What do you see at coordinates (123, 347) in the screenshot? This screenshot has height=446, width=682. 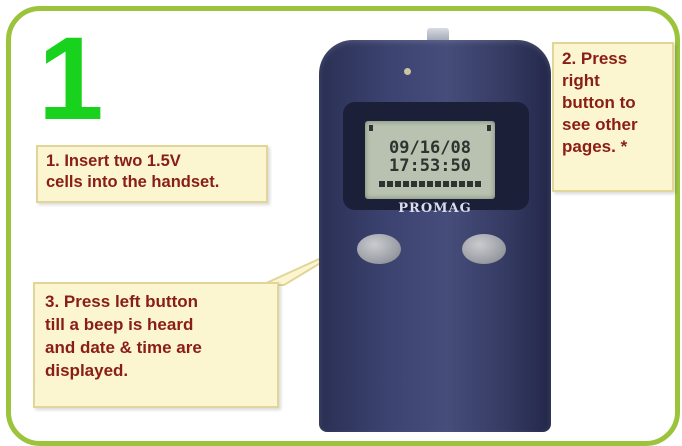 I see `callout-line: and date & time are` at bounding box center [123, 347].